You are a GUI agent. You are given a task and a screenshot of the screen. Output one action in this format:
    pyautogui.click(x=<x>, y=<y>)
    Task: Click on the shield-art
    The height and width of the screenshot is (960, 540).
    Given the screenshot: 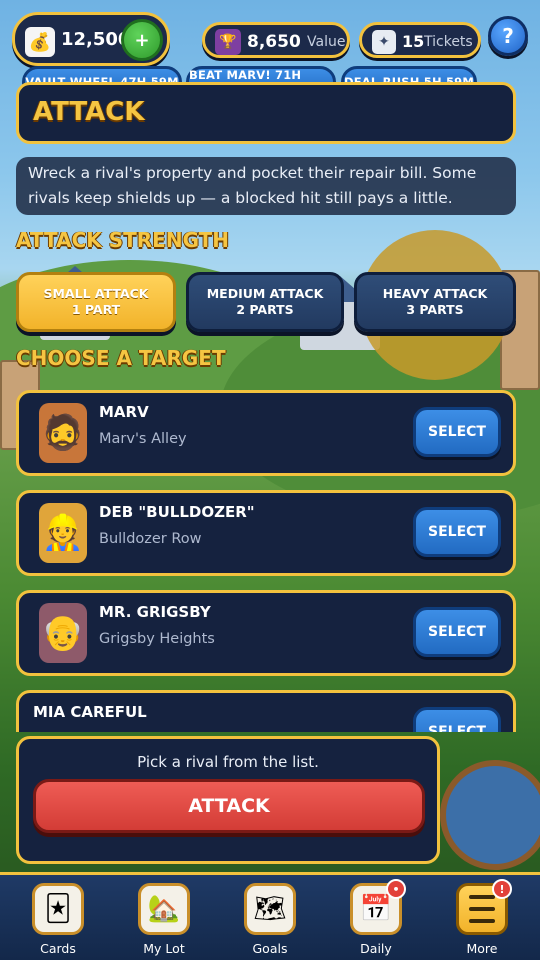 What is the action you would take?
    pyautogui.click(x=490, y=815)
    